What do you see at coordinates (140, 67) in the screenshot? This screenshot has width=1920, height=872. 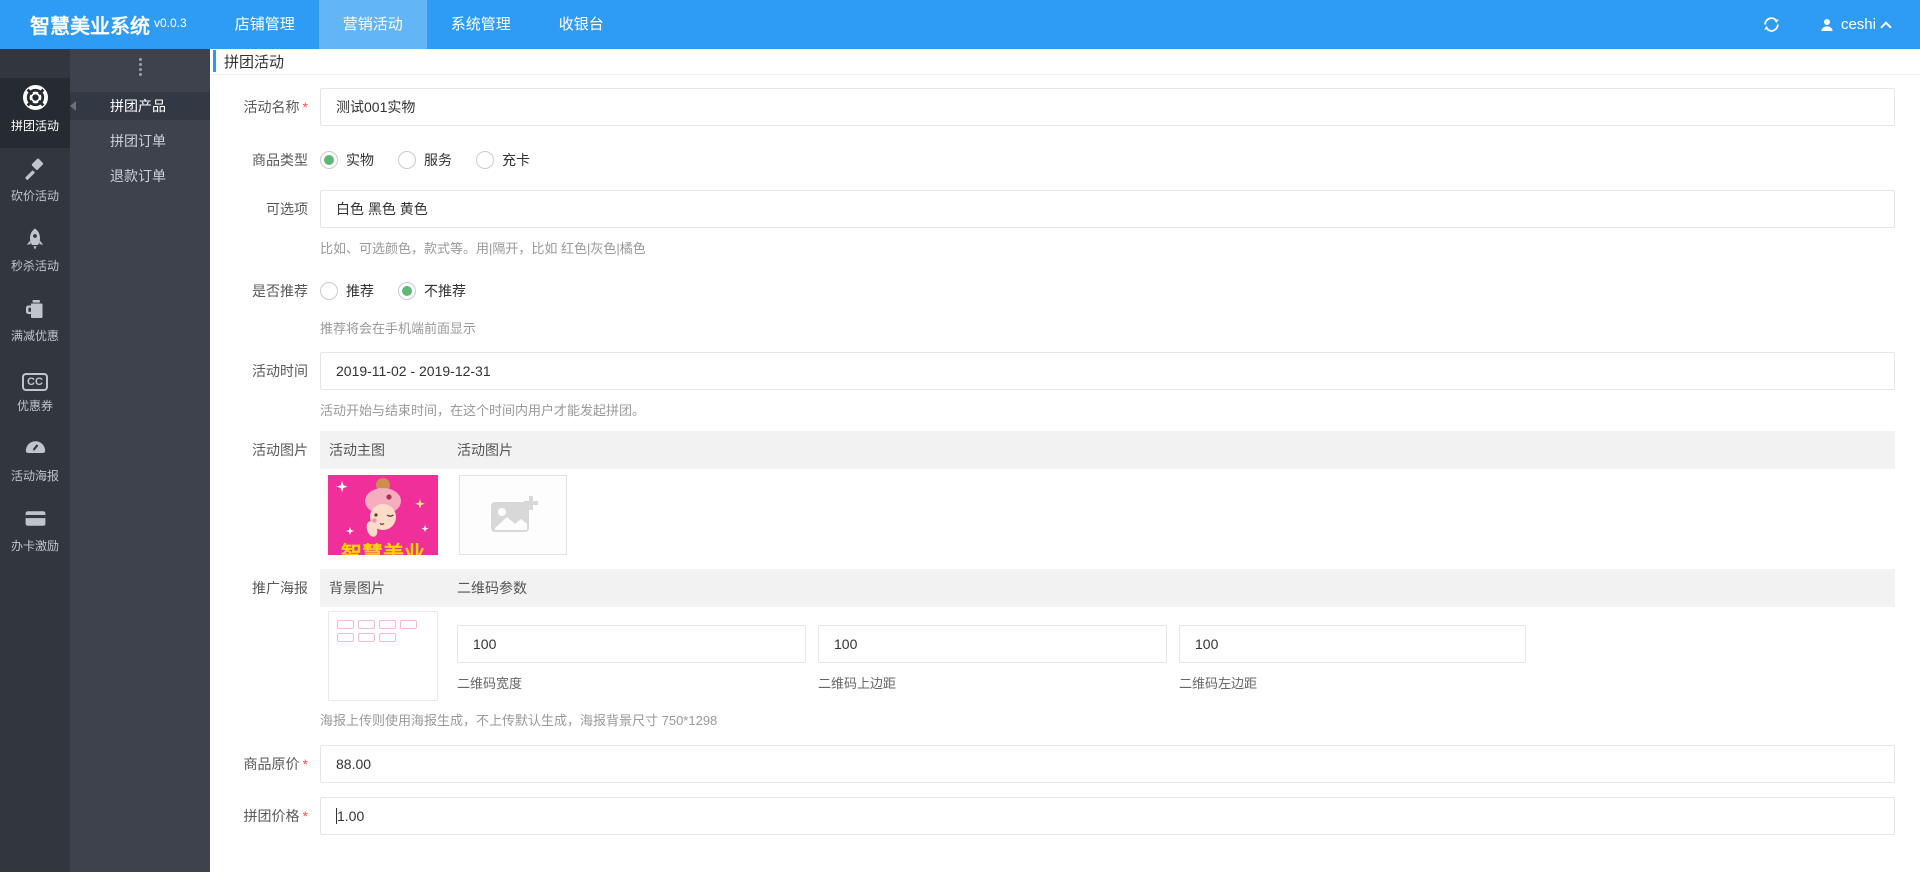 I see `submenu-collapse-icon` at bounding box center [140, 67].